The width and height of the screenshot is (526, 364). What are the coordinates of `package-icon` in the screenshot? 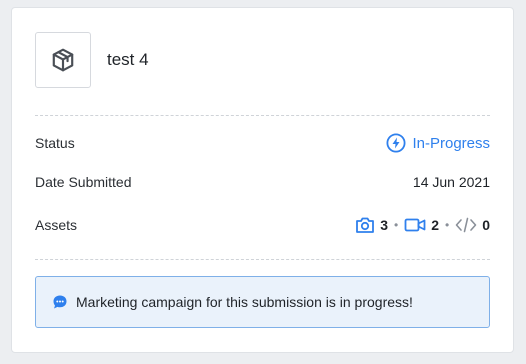 It's located at (63, 60).